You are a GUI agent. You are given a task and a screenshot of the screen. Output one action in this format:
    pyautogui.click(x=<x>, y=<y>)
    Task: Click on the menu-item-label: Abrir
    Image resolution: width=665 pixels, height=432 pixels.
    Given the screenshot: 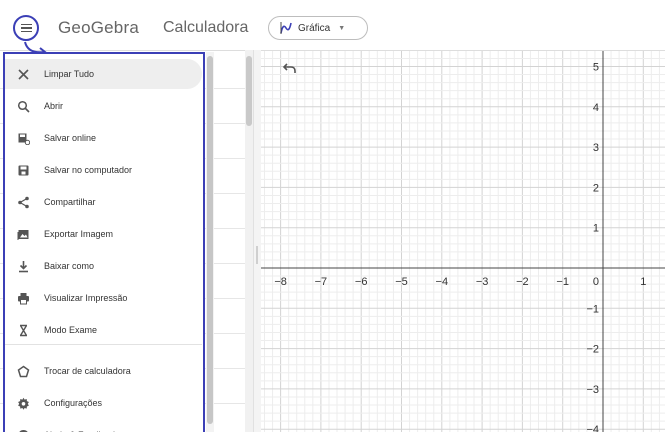 What is the action you would take?
    pyautogui.click(x=54, y=106)
    